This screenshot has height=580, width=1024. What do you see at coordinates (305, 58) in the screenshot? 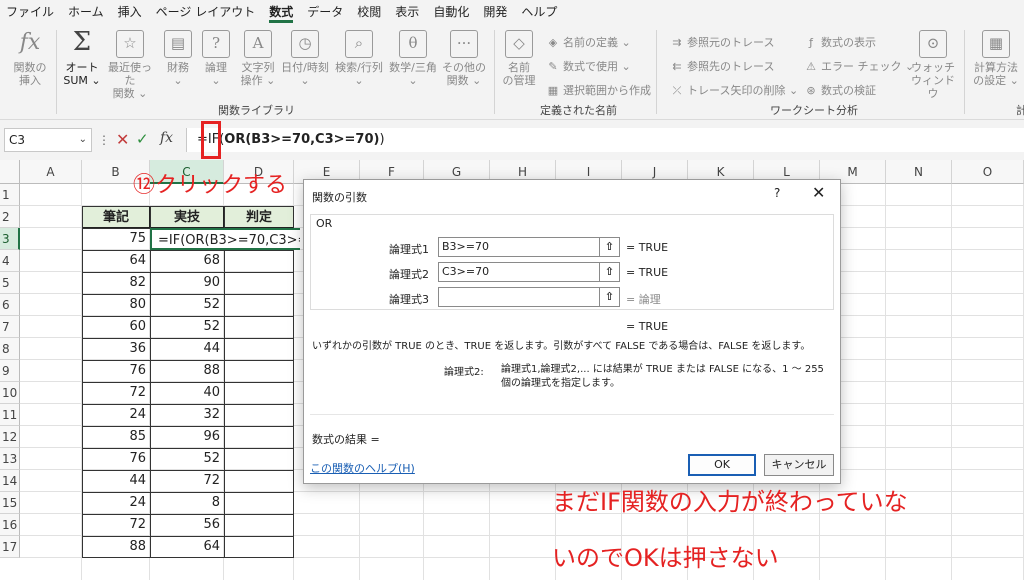
I see `datetime-button: ◷ 日付/時刻 ⌄` at bounding box center [305, 58].